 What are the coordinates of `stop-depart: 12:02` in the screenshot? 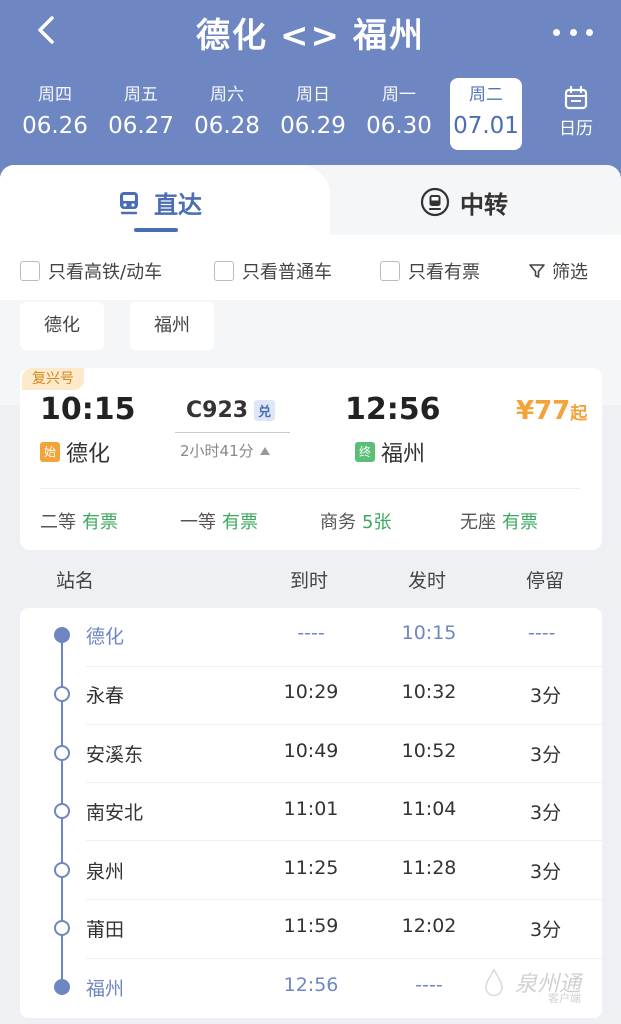 It's located at (429, 926).